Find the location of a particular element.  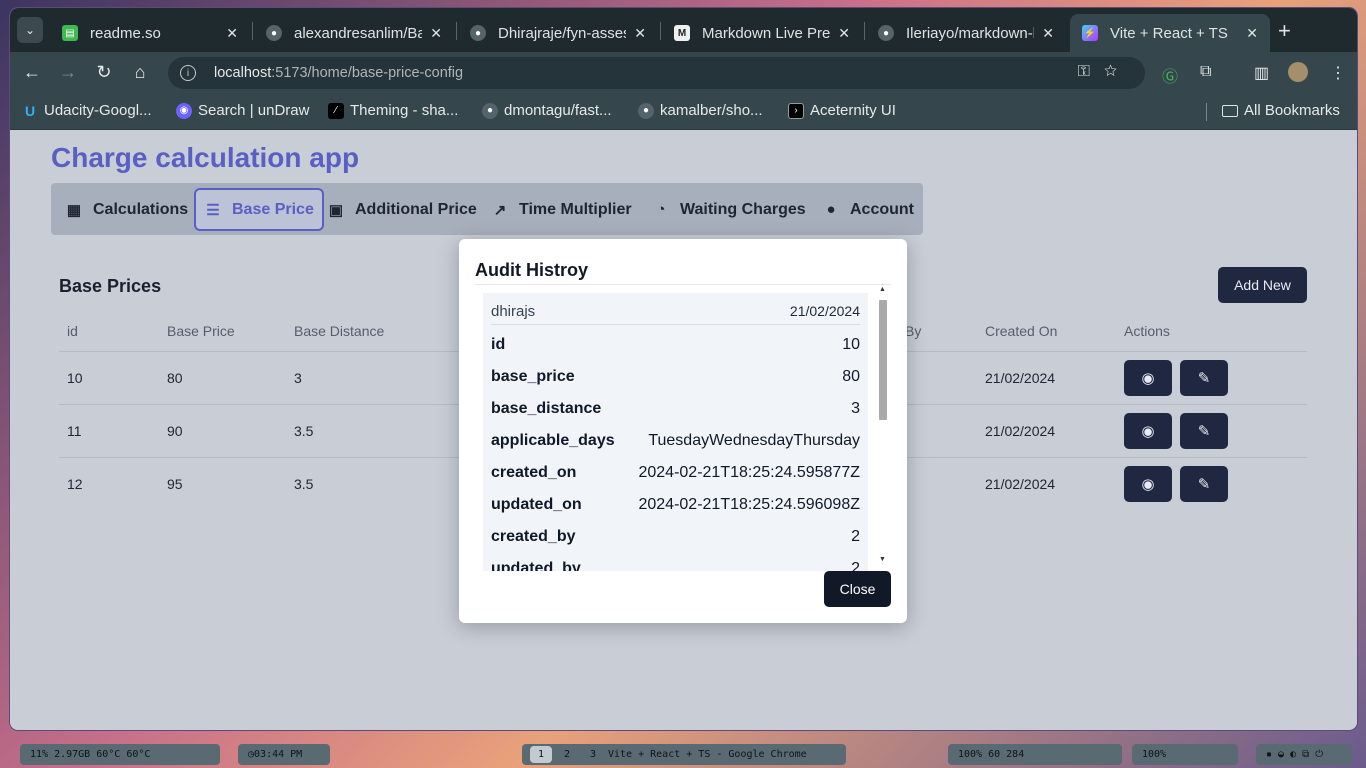

system-stats: 11% 2.97GB 60°C 60°C is located at coordinates (120, 754).